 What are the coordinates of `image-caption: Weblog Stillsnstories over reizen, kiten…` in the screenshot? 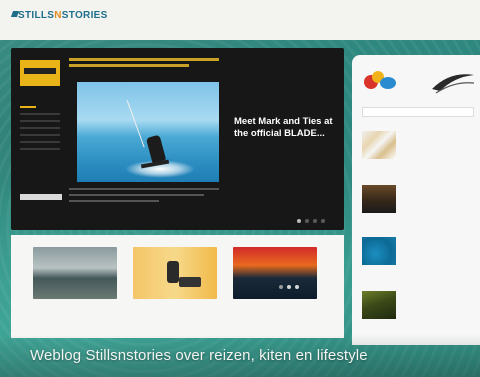 It's located at (199, 355).